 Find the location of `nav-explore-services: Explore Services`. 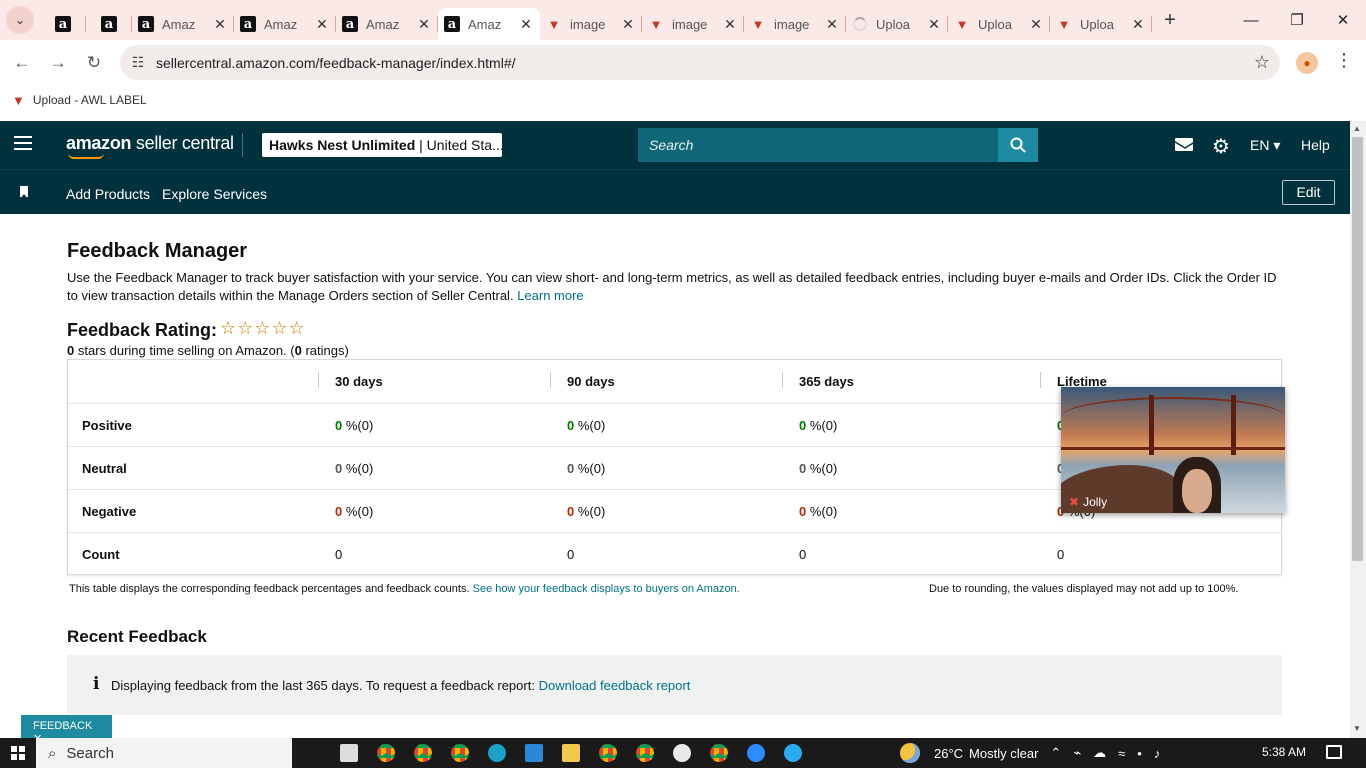

nav-explore-services: Explore Services is located at coordinates (214, 194).